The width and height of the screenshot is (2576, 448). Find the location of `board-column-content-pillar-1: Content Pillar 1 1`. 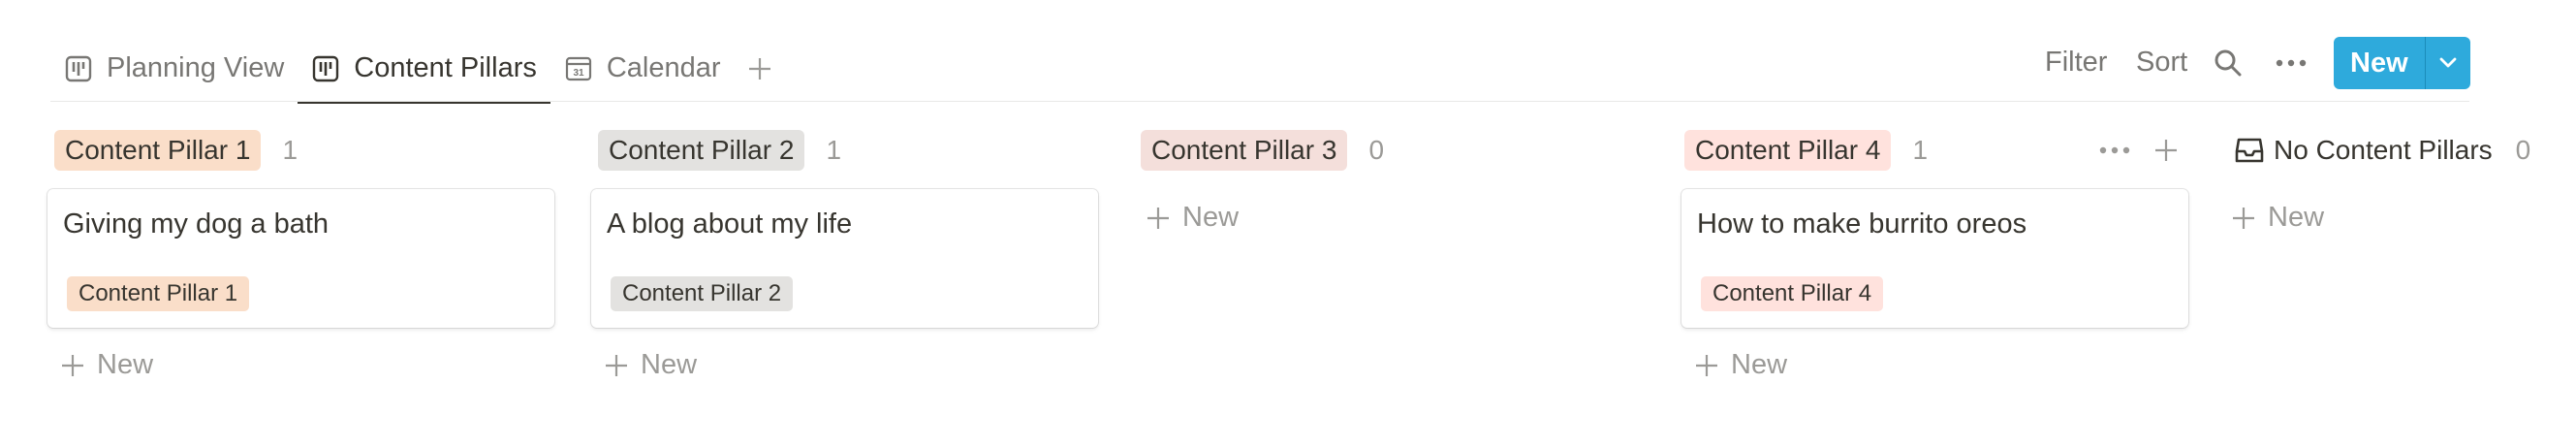

board-column-content-pillar-1: Content Pillar 1 1 is located at coordinates (306, 150).